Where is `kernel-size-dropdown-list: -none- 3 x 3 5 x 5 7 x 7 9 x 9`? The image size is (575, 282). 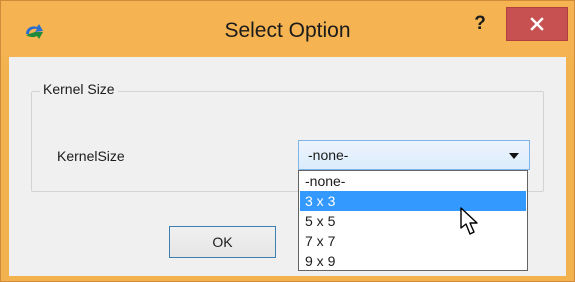
kernel-size-dropdown-list: -none- 3 x 3 5 x 5 7 x 7 9 x 9 is located at coordinates (413, 220).